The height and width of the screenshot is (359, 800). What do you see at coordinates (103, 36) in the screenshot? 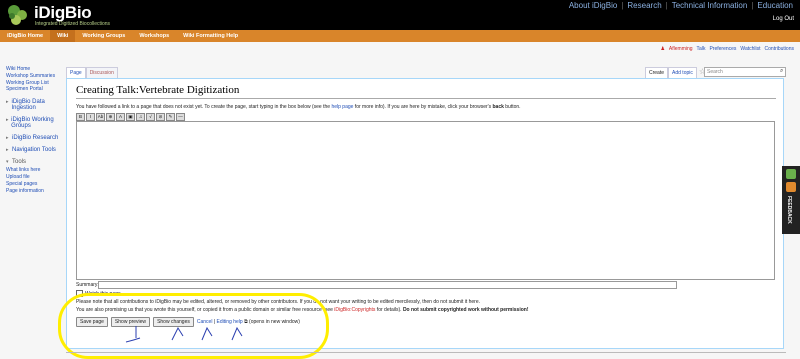
I see `nav-item-working-groups: Working Groups` at bounding box center [103, 36].